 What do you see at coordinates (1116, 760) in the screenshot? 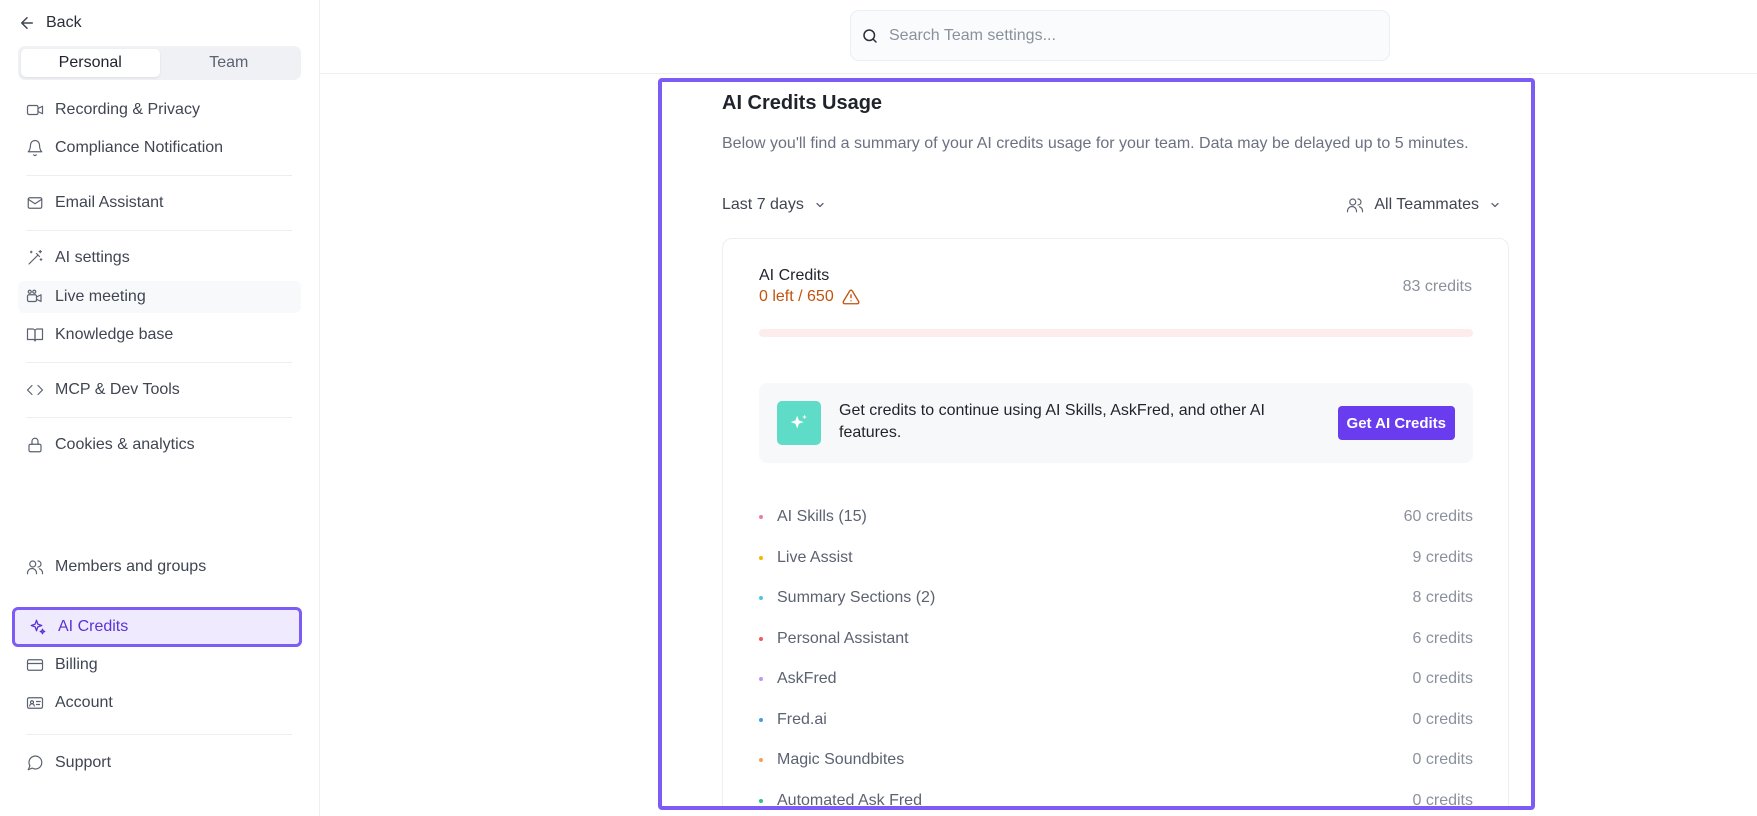
I see `usage-row: Magic Soundbites 0 credits` at bounding box center [1116, 760].